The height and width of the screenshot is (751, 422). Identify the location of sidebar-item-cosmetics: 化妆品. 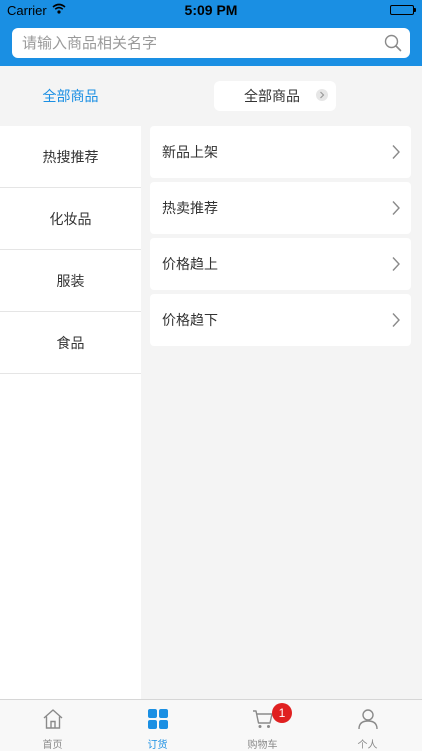
(70, 219).